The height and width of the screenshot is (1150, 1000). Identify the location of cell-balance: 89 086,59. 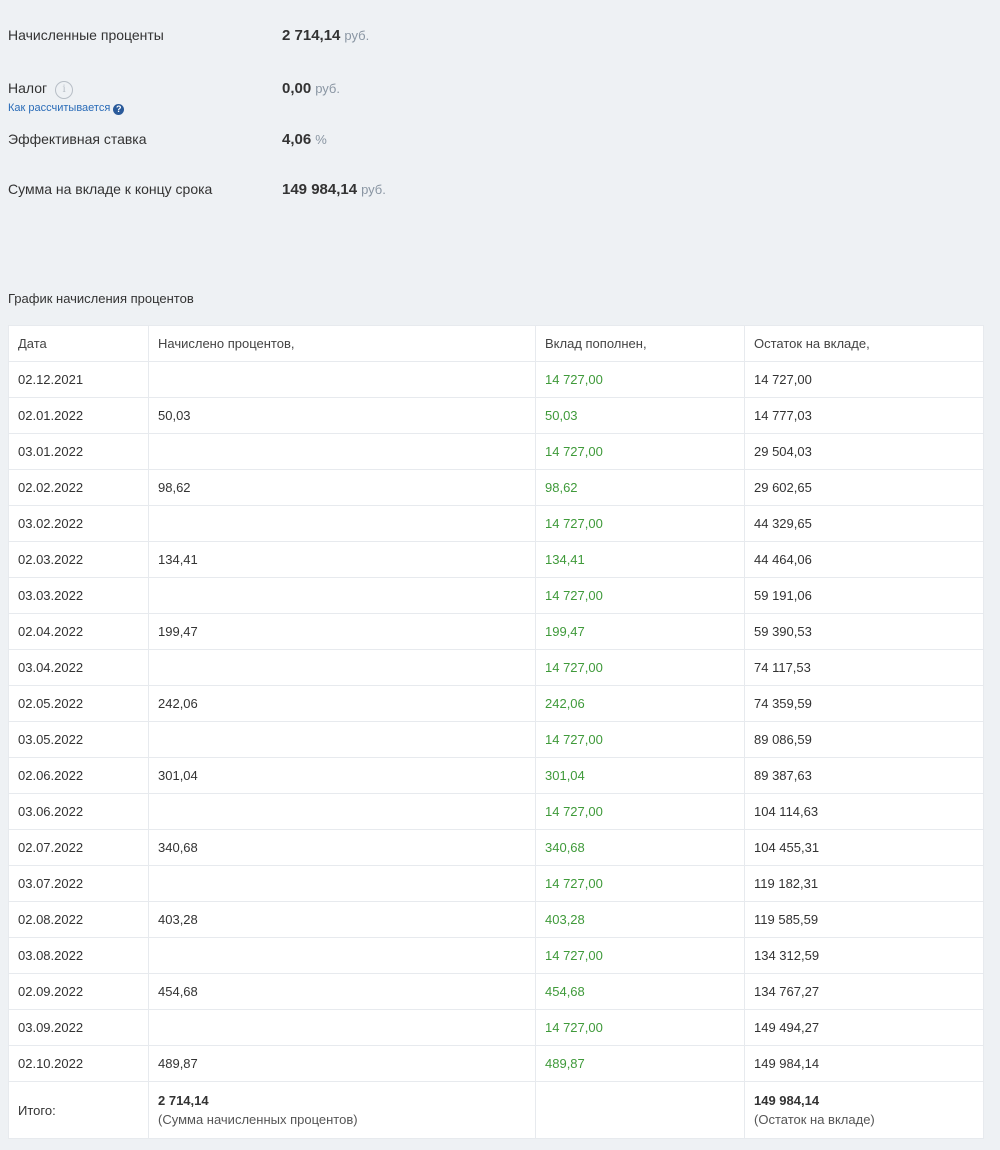
(864, 739).